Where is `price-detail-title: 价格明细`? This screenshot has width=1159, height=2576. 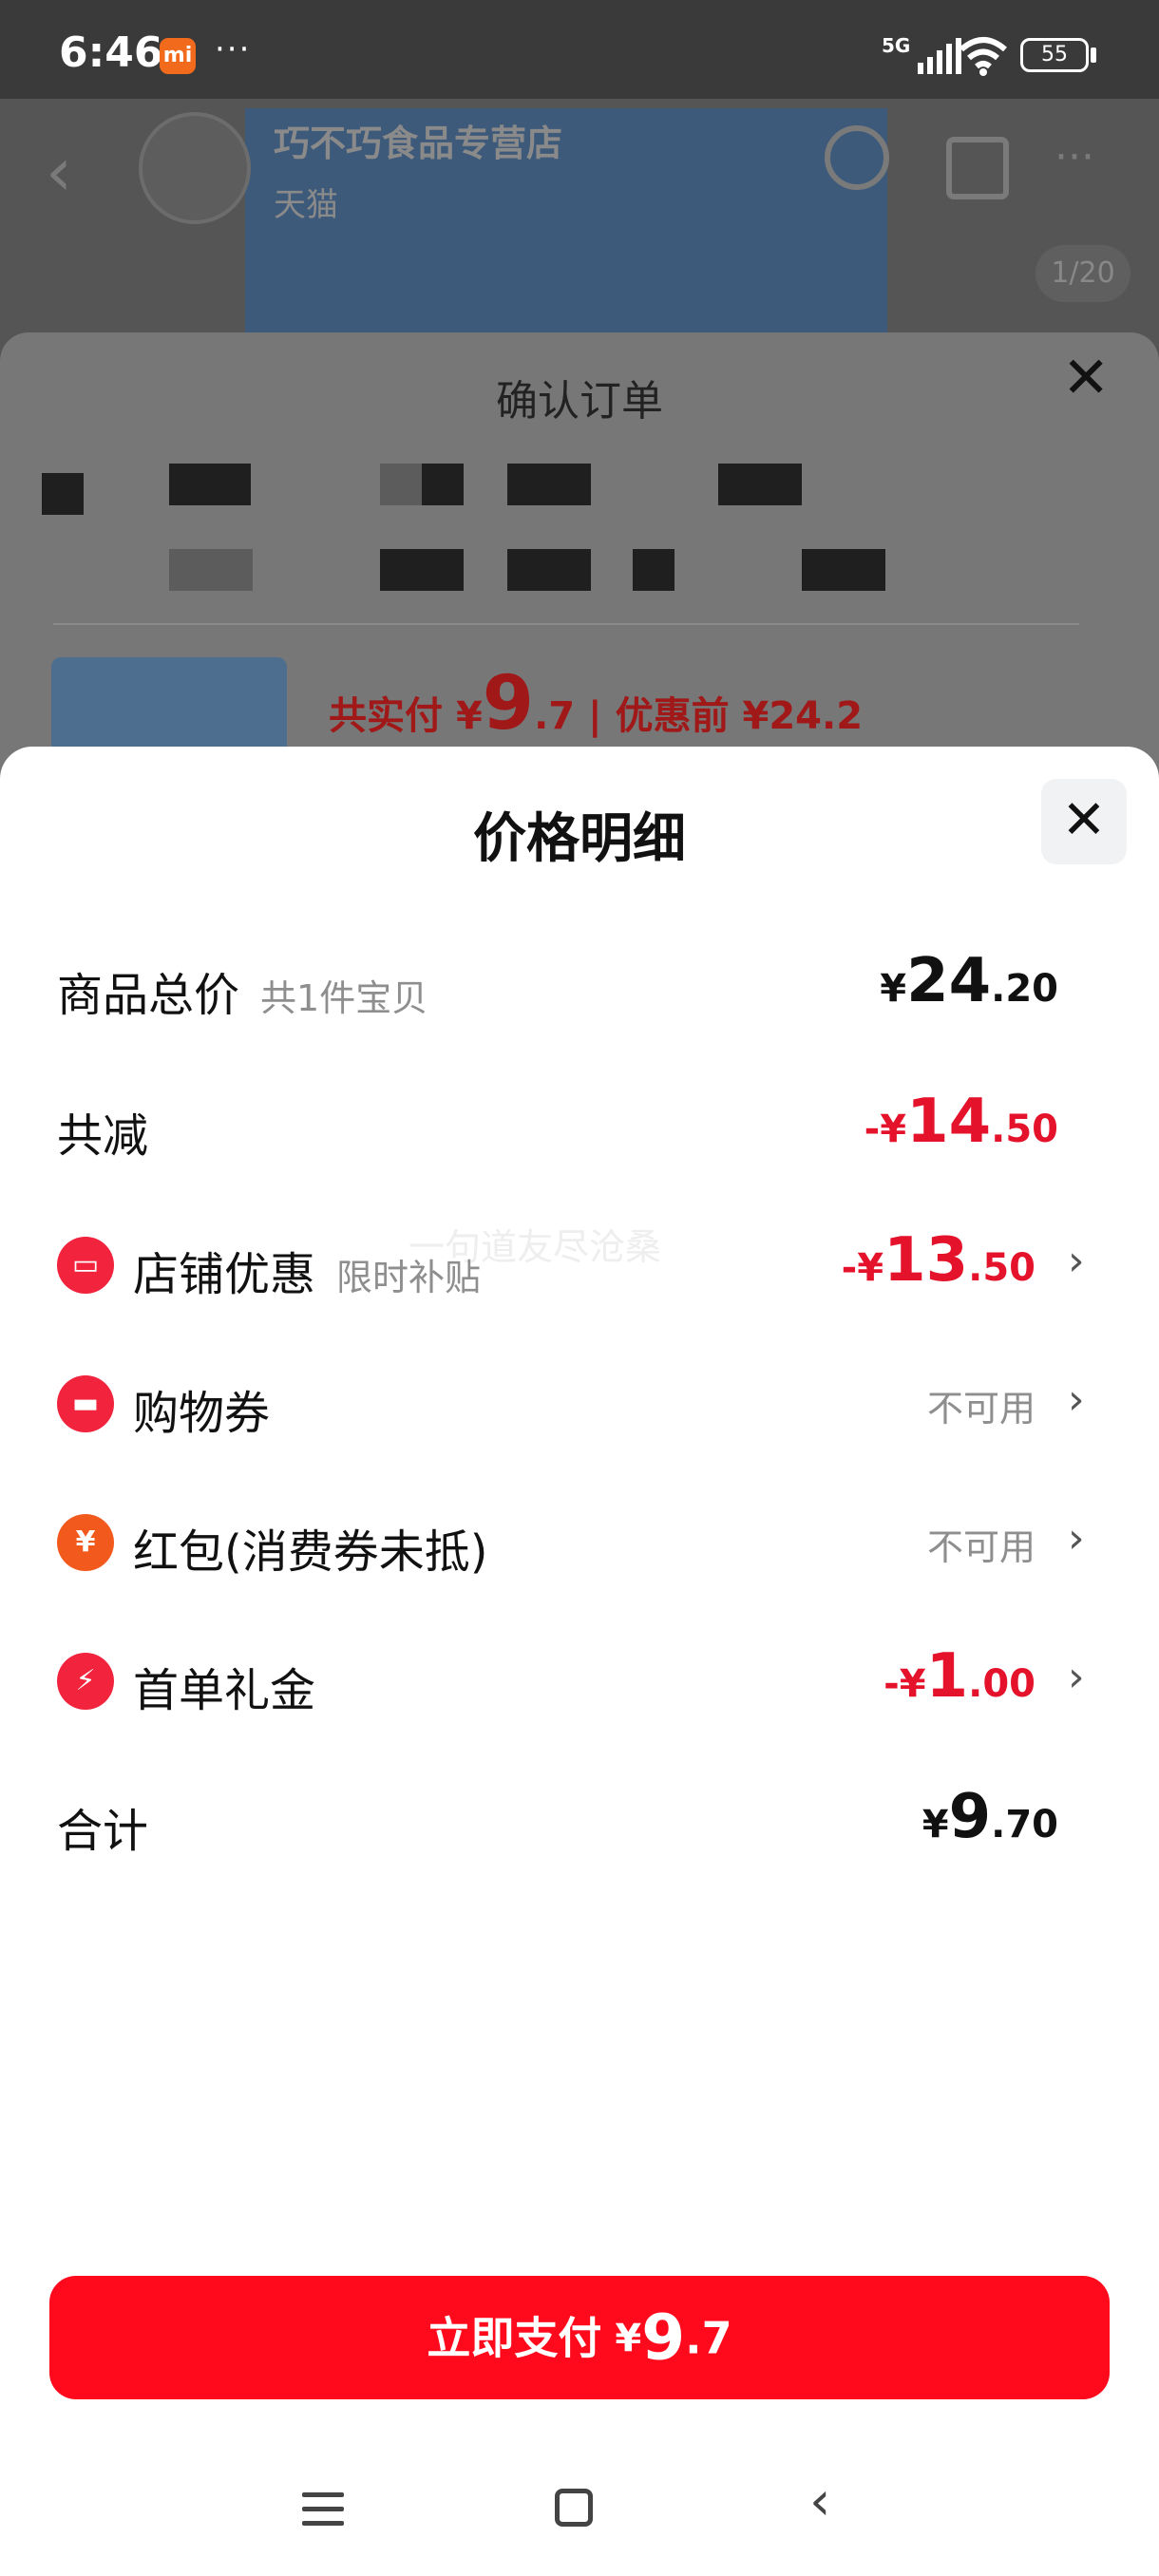
price-detail-title: 价格明细 is located at coordinates (579, 839).